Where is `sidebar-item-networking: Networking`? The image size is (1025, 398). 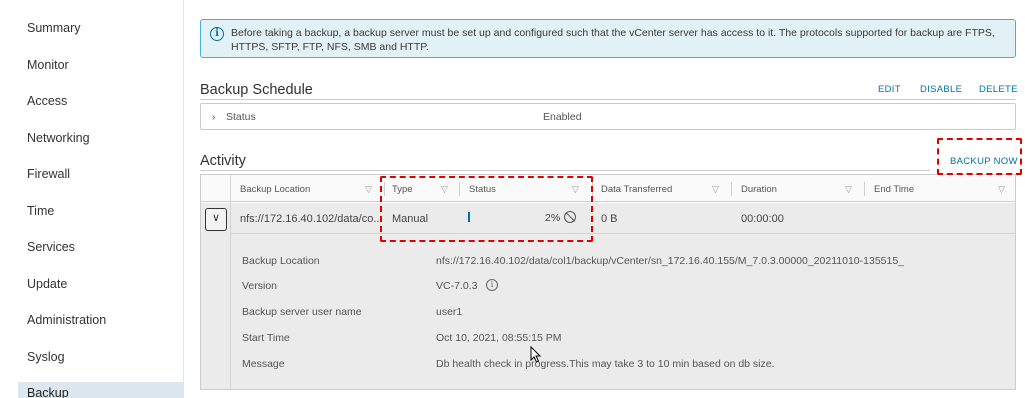
sidebar-item-networking: Networking is located at coordinates (58, 138).